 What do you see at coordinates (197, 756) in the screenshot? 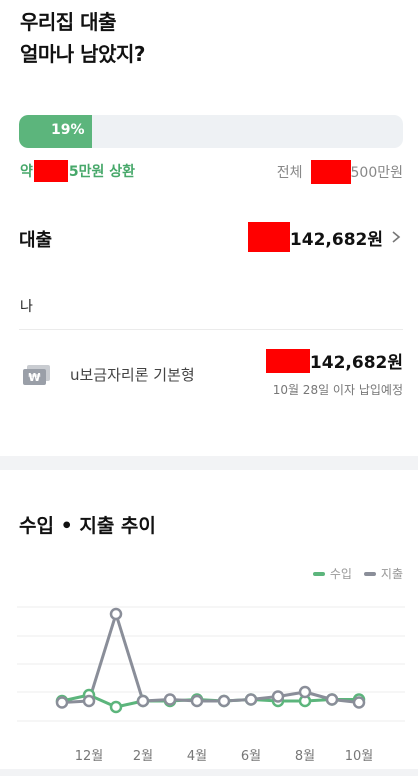
I see `x-tick-label: 4월` at bounding box center [197, 756].